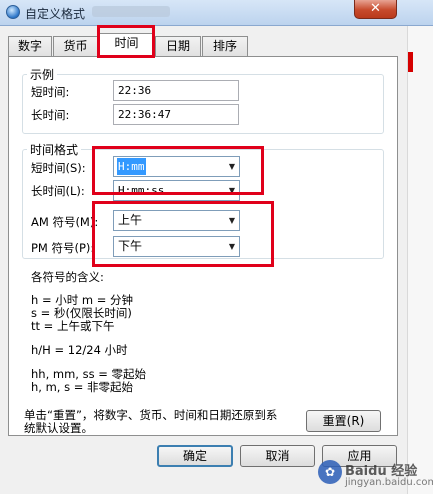  What do you see at coordinates (130, 246) in the screenshot?
I see `pm-symbol-value: 下午` at bounding box center [130, 246].